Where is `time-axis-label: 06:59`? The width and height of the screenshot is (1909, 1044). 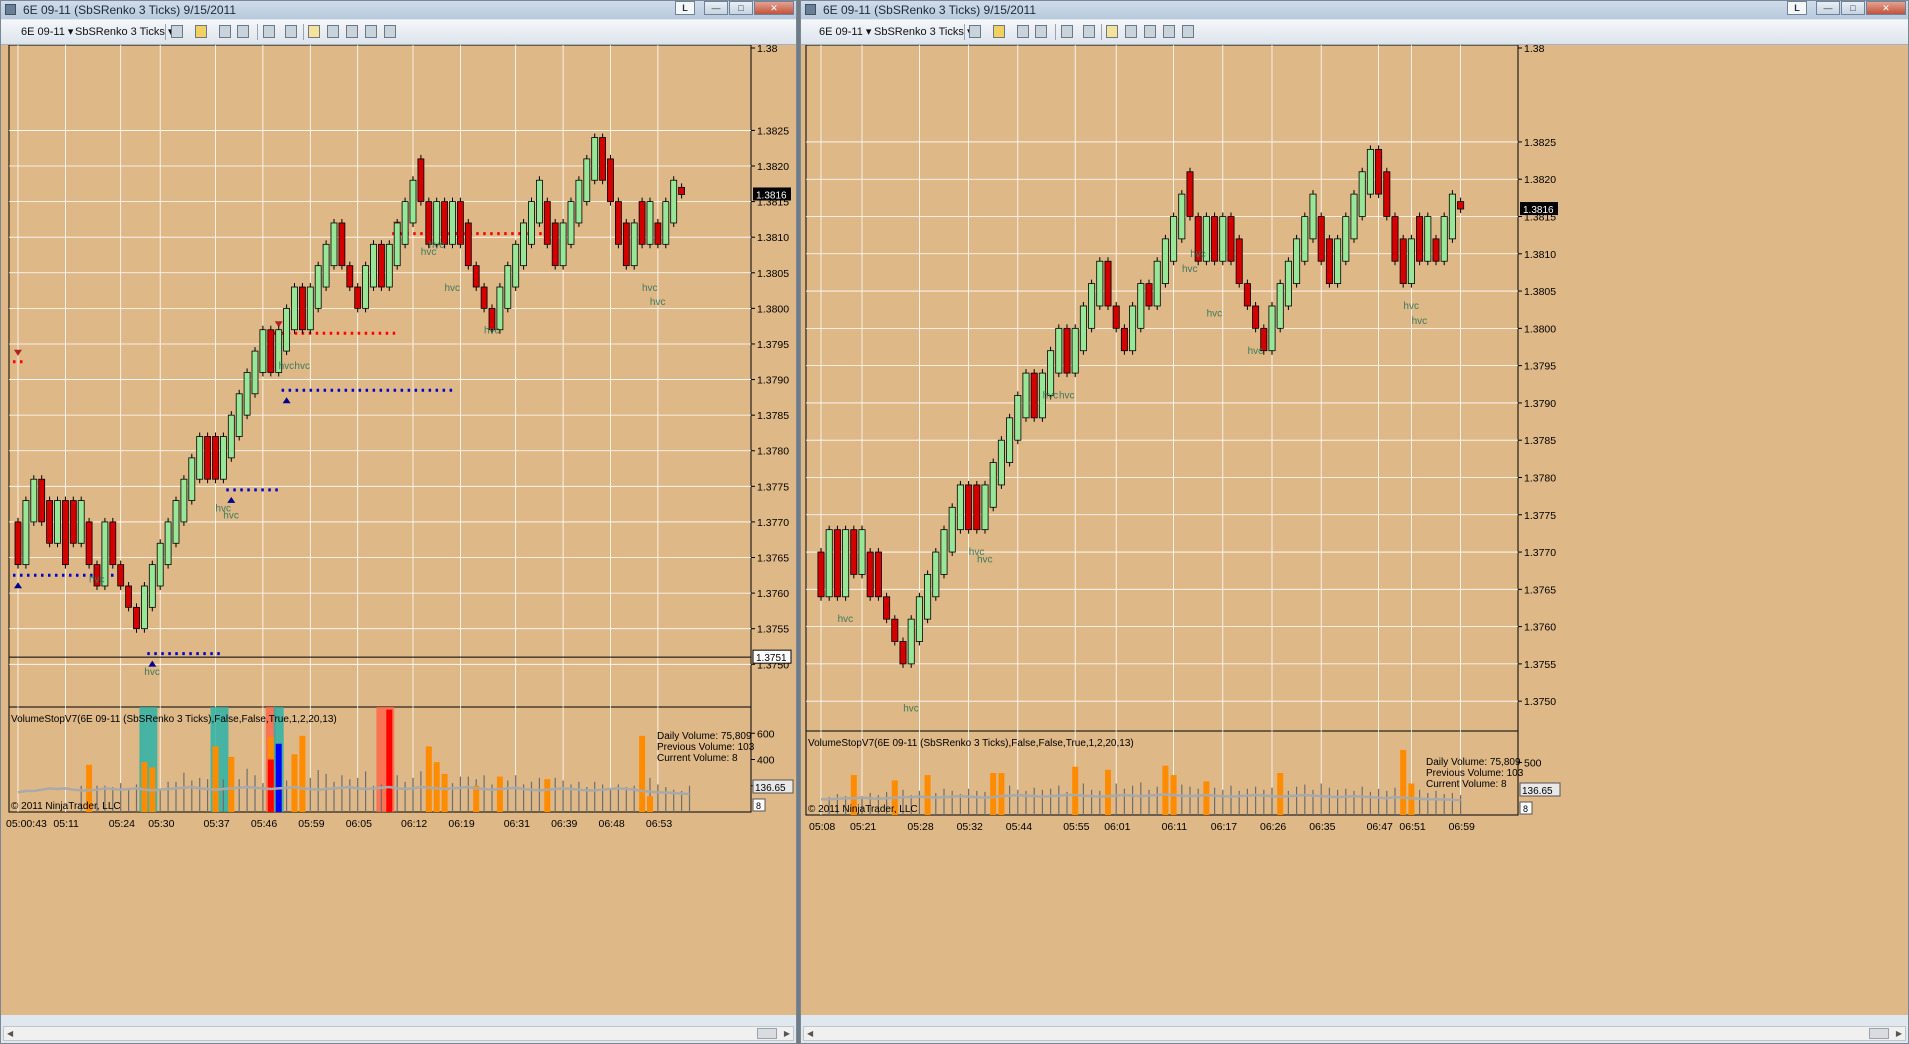 time-axis-label: 06:59 is located at coordinates (1462, 827).